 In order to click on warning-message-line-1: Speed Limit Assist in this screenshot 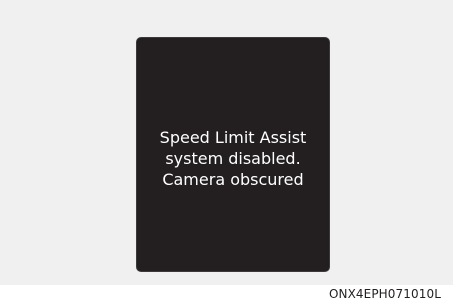, I will do `click(233, 137)`.